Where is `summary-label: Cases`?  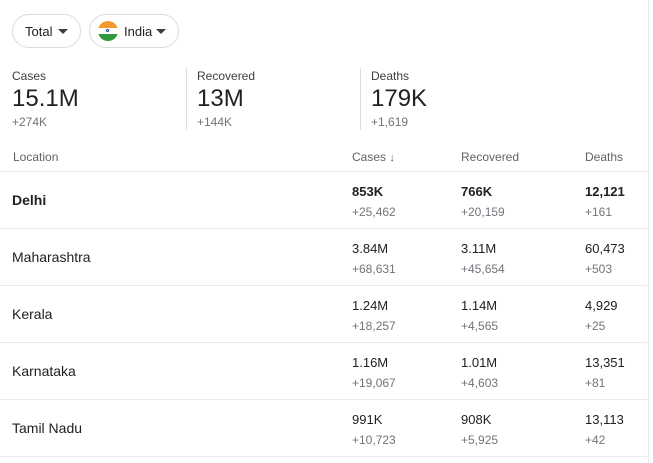 summary-label: Cases is located at coordinates (29, 76).